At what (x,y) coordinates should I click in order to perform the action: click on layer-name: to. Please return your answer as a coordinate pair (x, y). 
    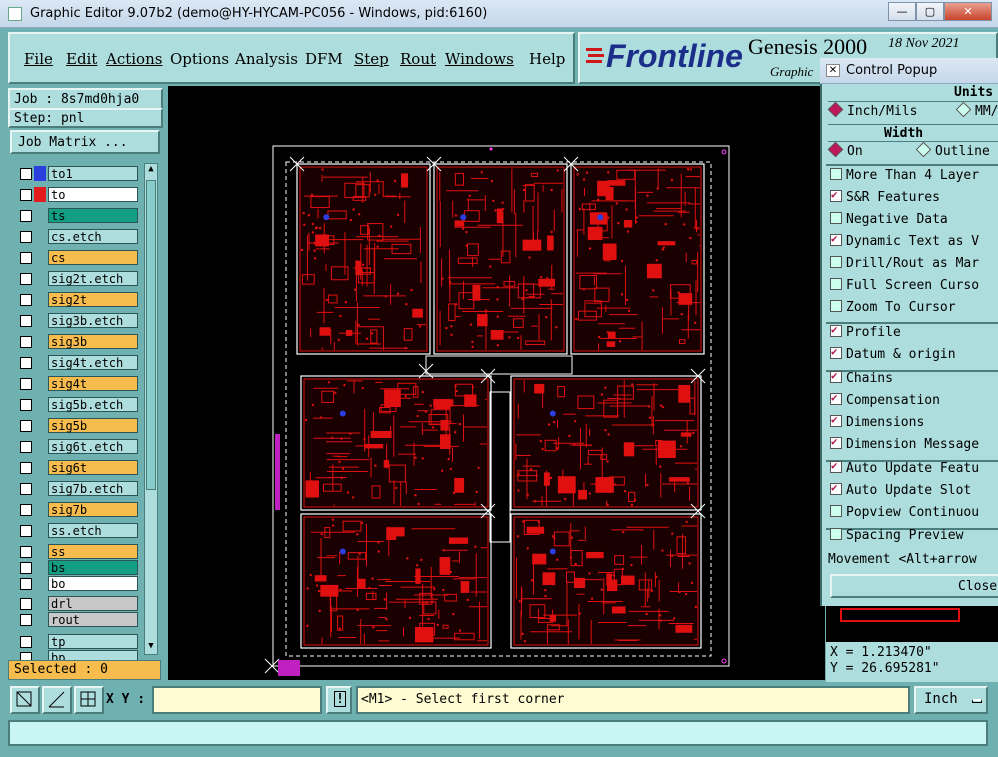
    Looking at the image, I should click on (93, 194).